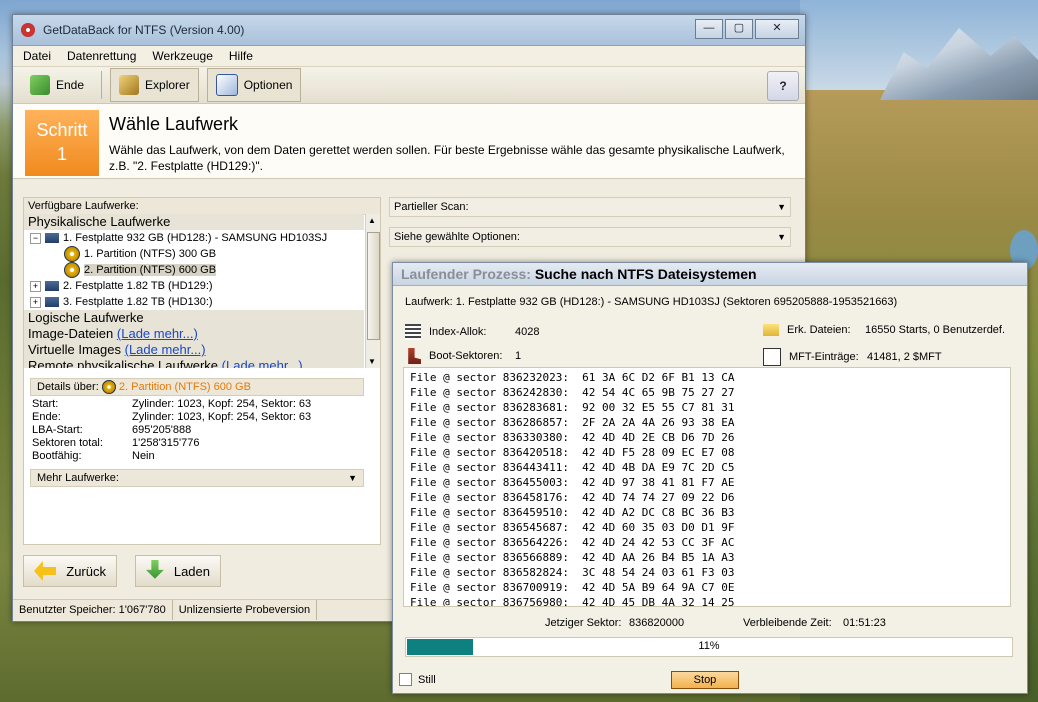 The width and height of the screenshot is (1038, 702). Describe the element at coordinates (590, 237) in the screenshot. I see `show-options-expander: Siehe gewählte Optionen: ▼` at that location.